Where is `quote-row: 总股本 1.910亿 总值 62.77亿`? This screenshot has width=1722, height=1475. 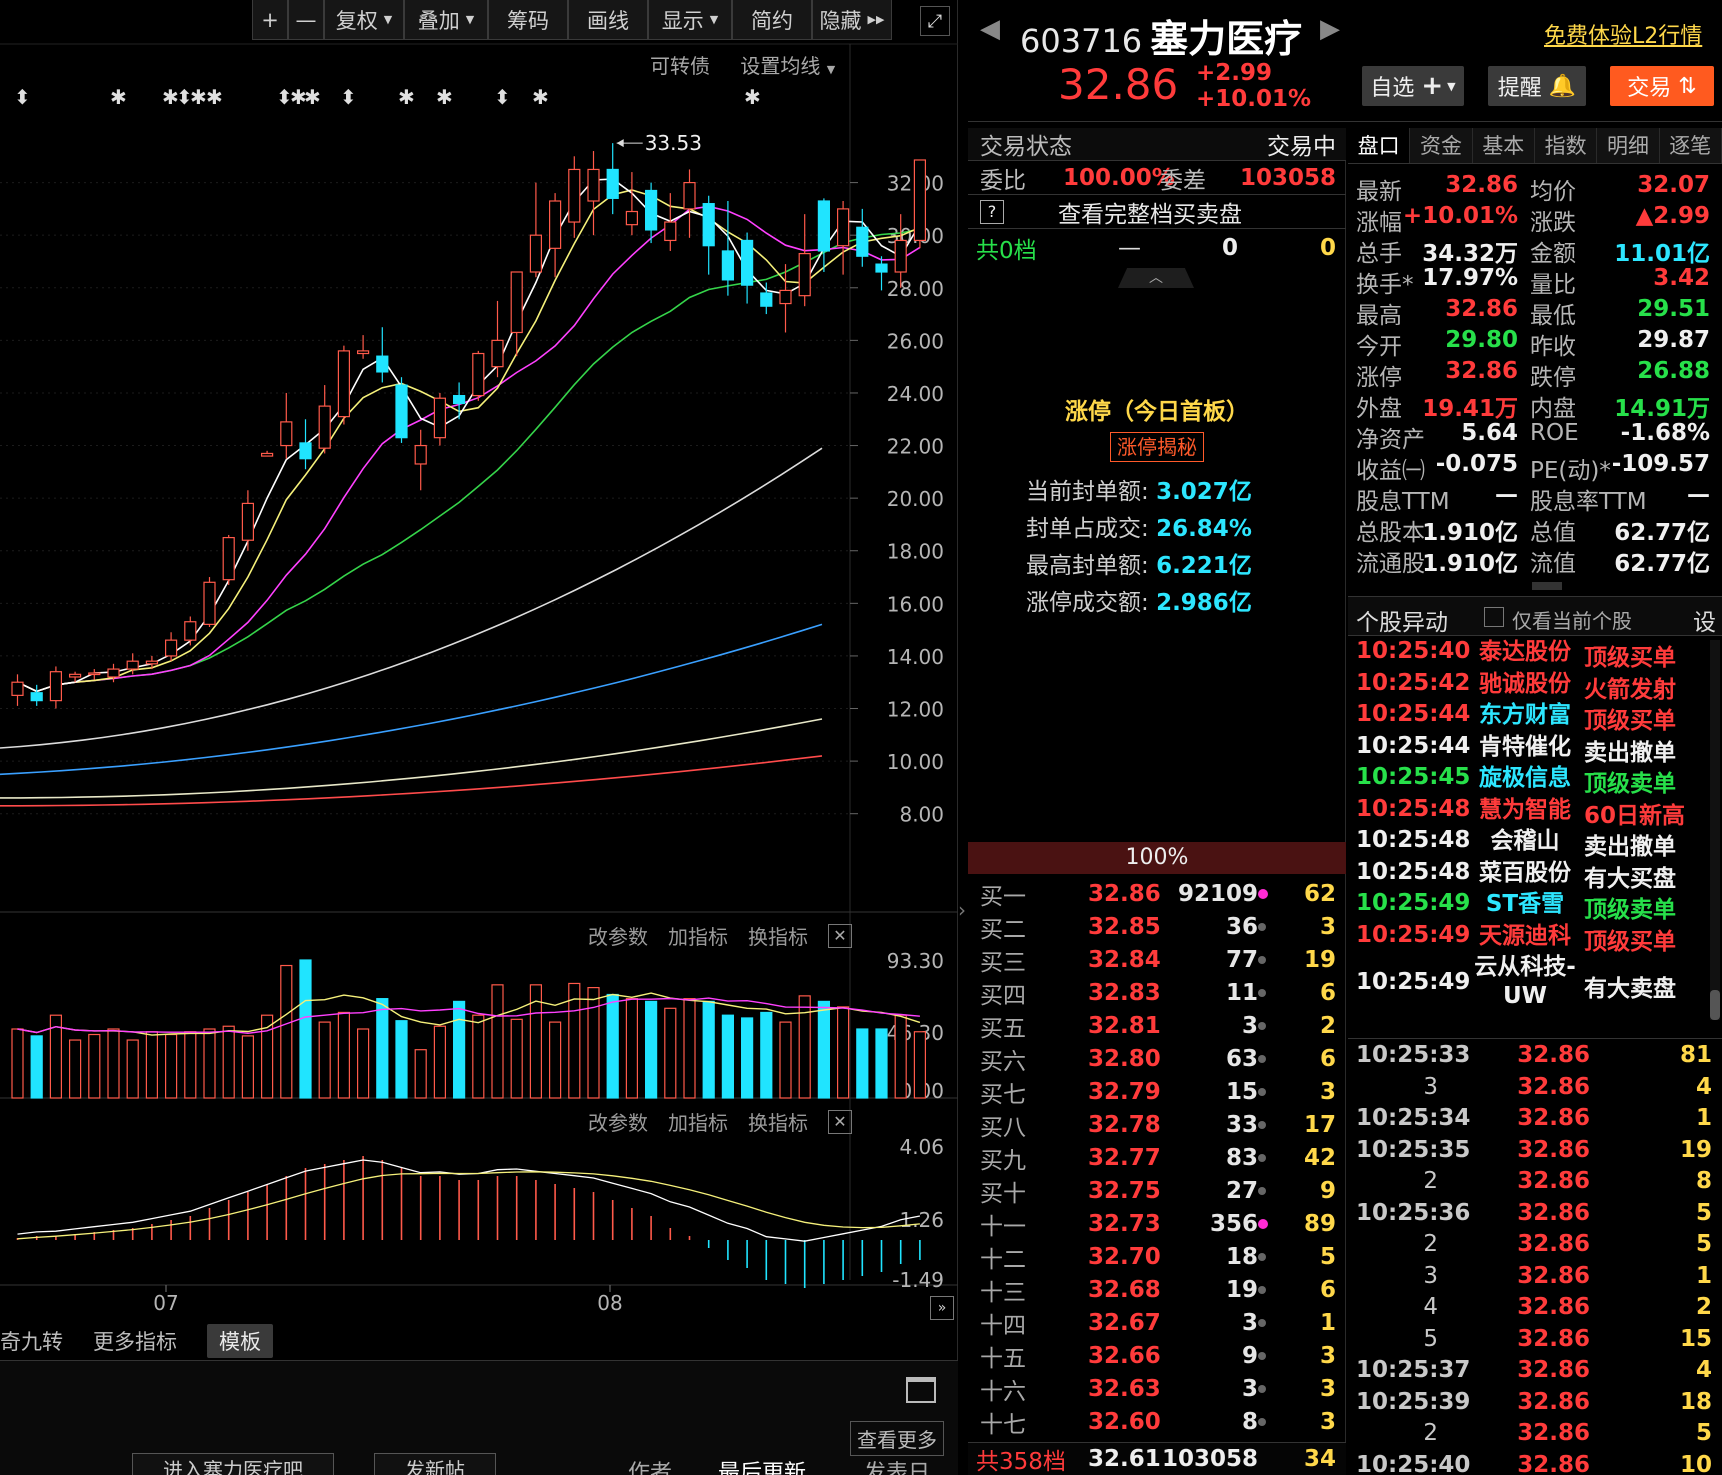 quote-row: 总股本 1.910亿 总值 62.77亿 is located at coordinates (1533, 533).